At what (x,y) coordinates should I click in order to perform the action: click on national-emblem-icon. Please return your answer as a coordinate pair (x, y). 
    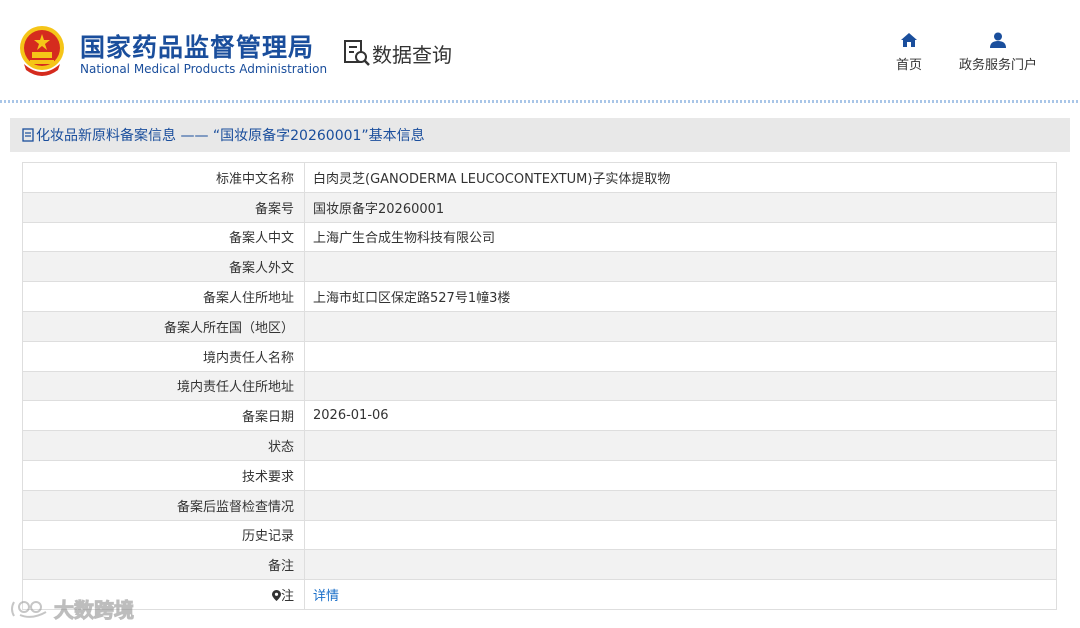
    Looking at the image, I should click on (42, 51).